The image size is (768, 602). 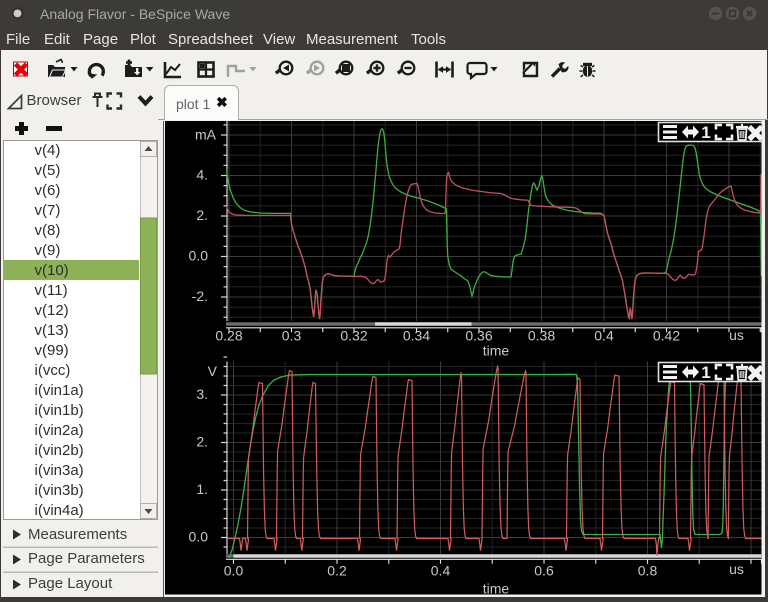 I want to click on svg-text: 0.42, so click(x=666, y=336).